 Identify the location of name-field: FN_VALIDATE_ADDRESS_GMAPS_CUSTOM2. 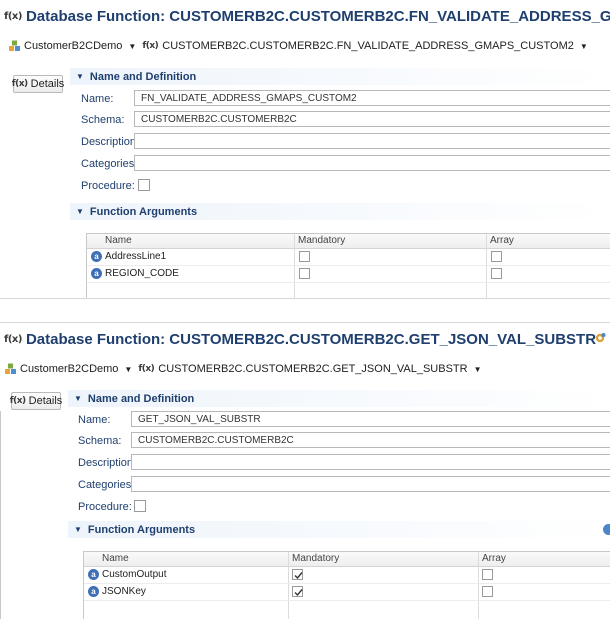
(372, 98).